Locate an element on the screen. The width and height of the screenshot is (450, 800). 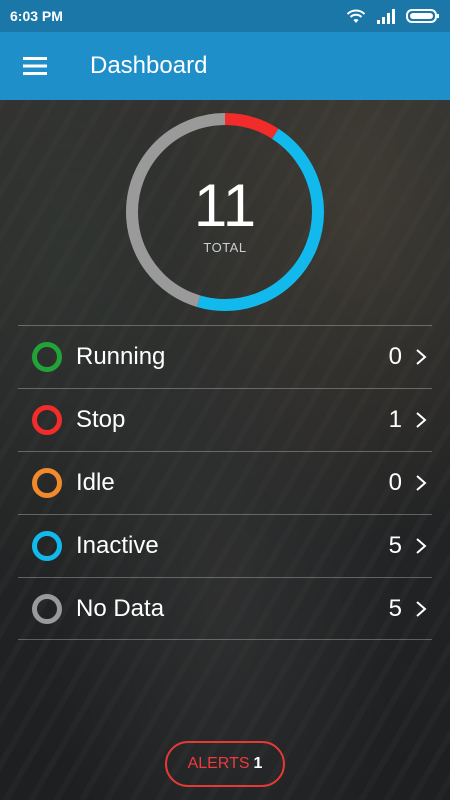
hamburger-menu-icon is located at coordinates (35, 66).